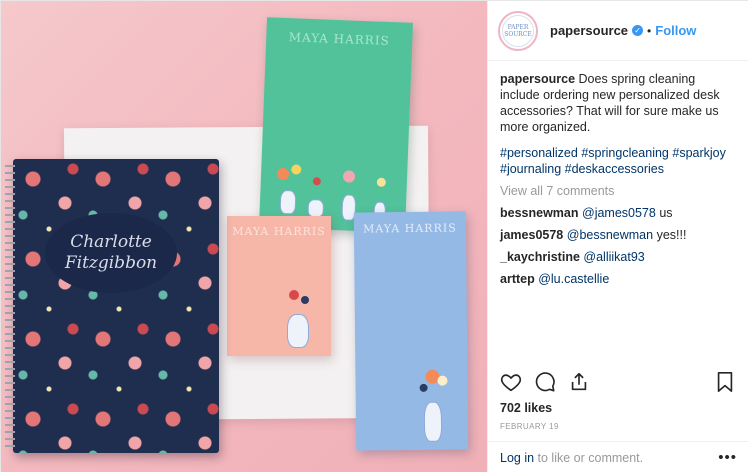 The width and height of the screenshot is (748, 472). What do you see at coordinates (298, 331) in the screenshot?
I see `vase-pink` at bounding box center [298, 331].